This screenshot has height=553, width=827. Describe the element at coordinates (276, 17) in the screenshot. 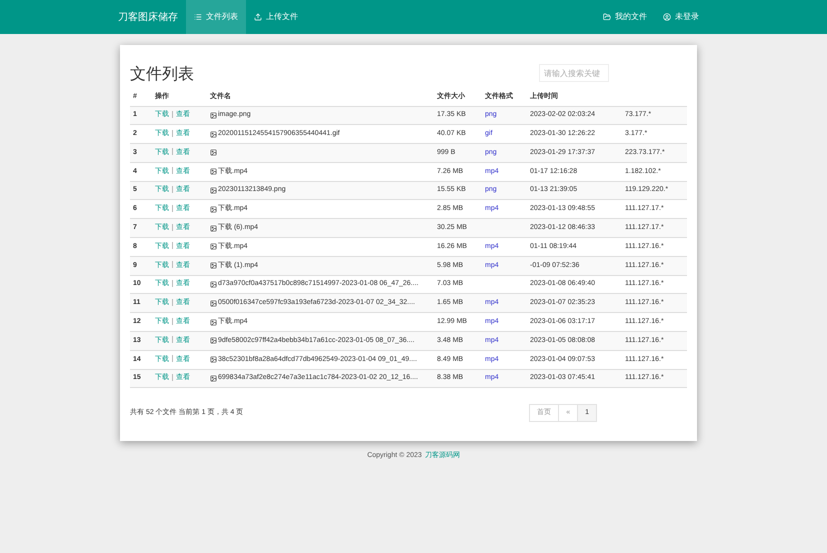

I see `nav-link: 上传文件` at that location.